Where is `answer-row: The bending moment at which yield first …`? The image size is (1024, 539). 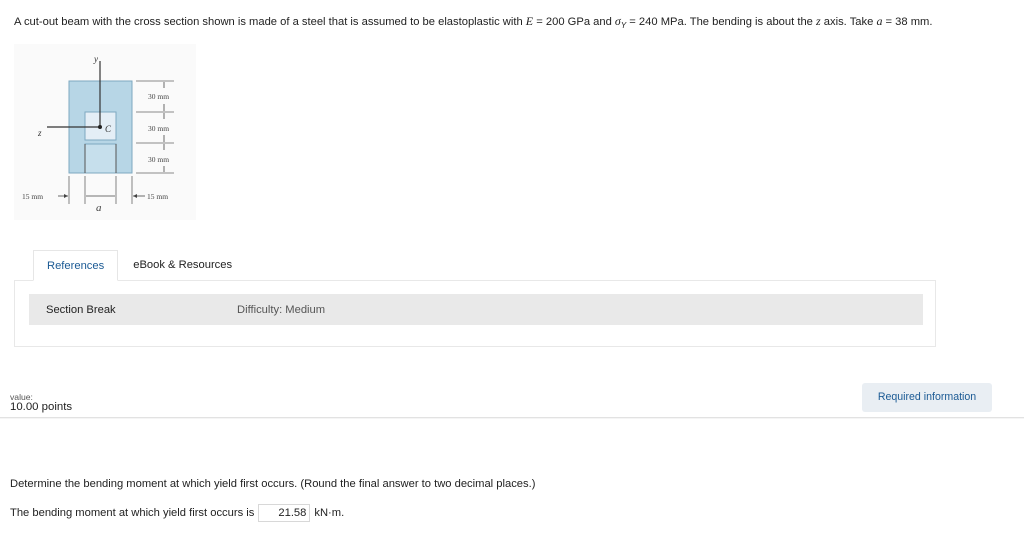
answer-row: The bending moment at which yield first … is located at coordinates (177, 513).